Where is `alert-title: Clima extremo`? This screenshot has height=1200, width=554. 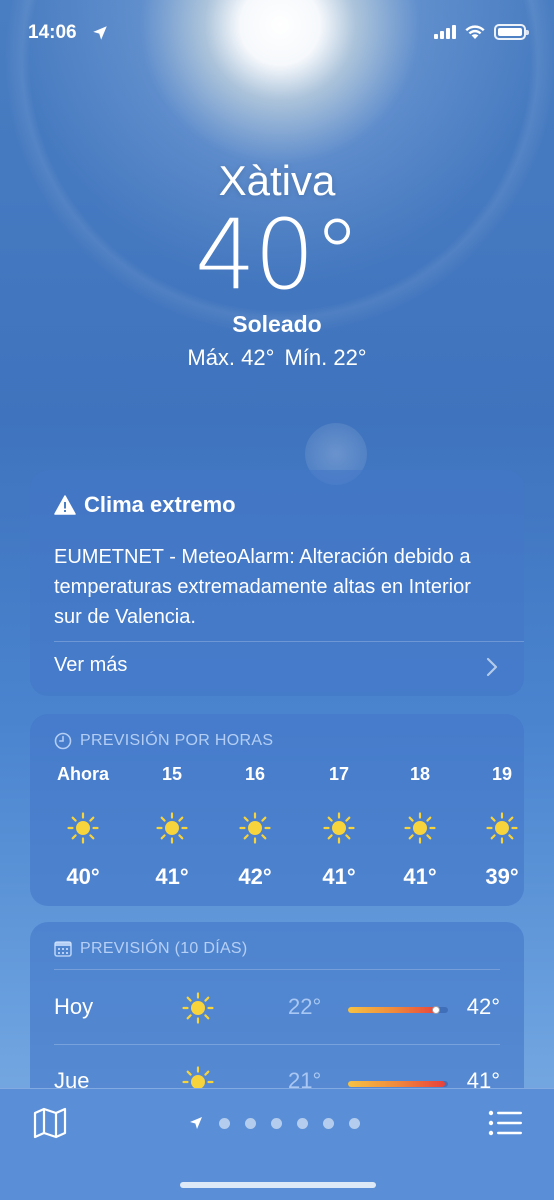
alert-title: Clima extremo is located at coordinates (160, 504).